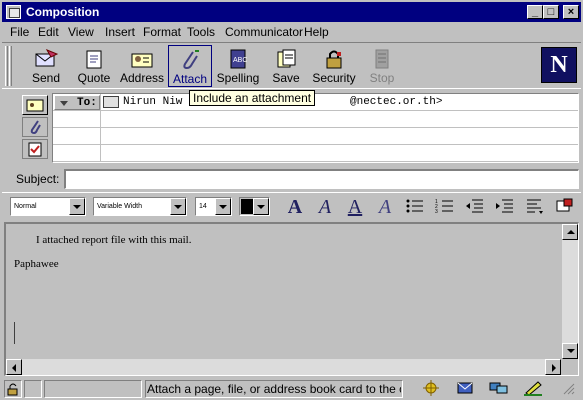 The image size is (583, 400). I want to click on recipient-type-label: To:, so click(87, 103).